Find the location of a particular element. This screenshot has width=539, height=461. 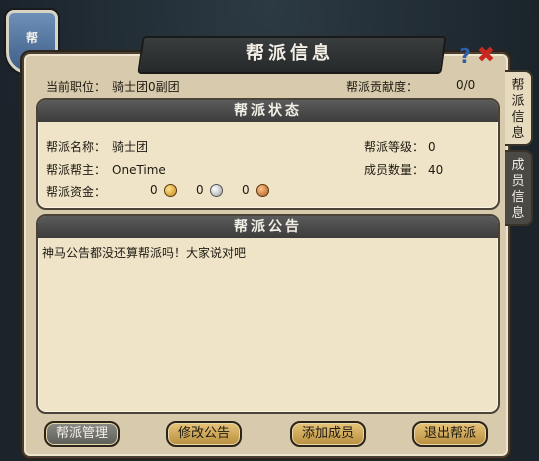

gold-coin-icon is located at coordinates (170, 190).